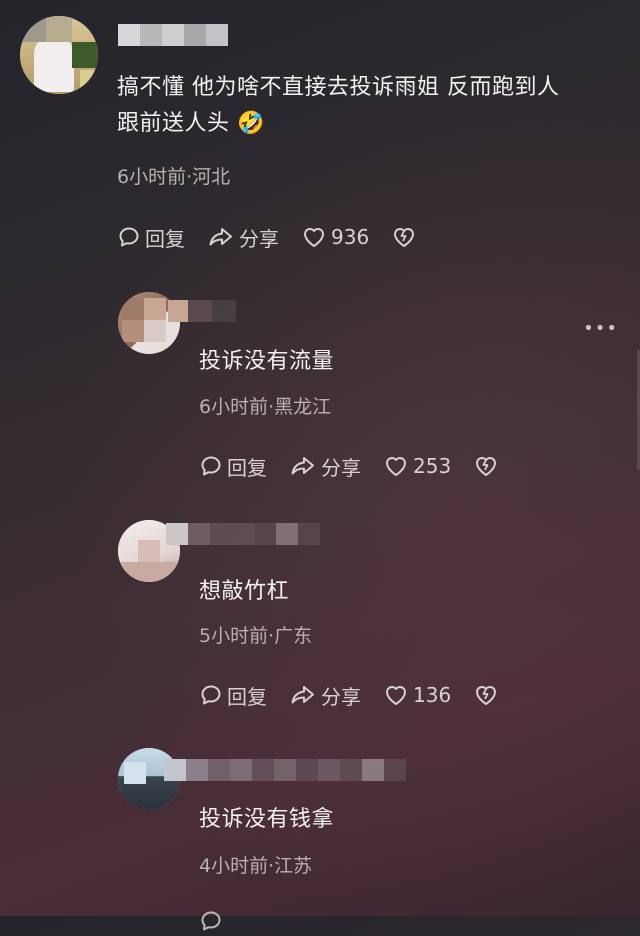 The image size is (640, 936). What do you see at coordinates (432, 466) in the screenshot?
I see `like-count: 253` at bounding box center [432, 466].